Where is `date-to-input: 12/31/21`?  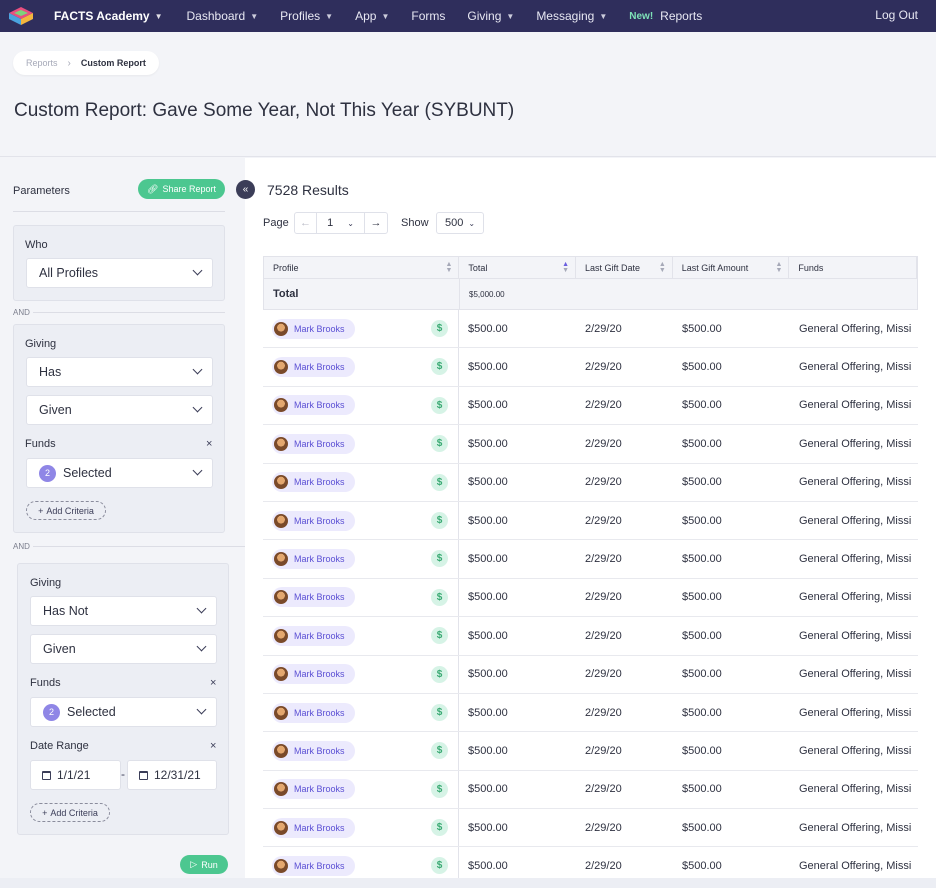 date-to-input: 12/31/21 is located at coordinates (172, 775).